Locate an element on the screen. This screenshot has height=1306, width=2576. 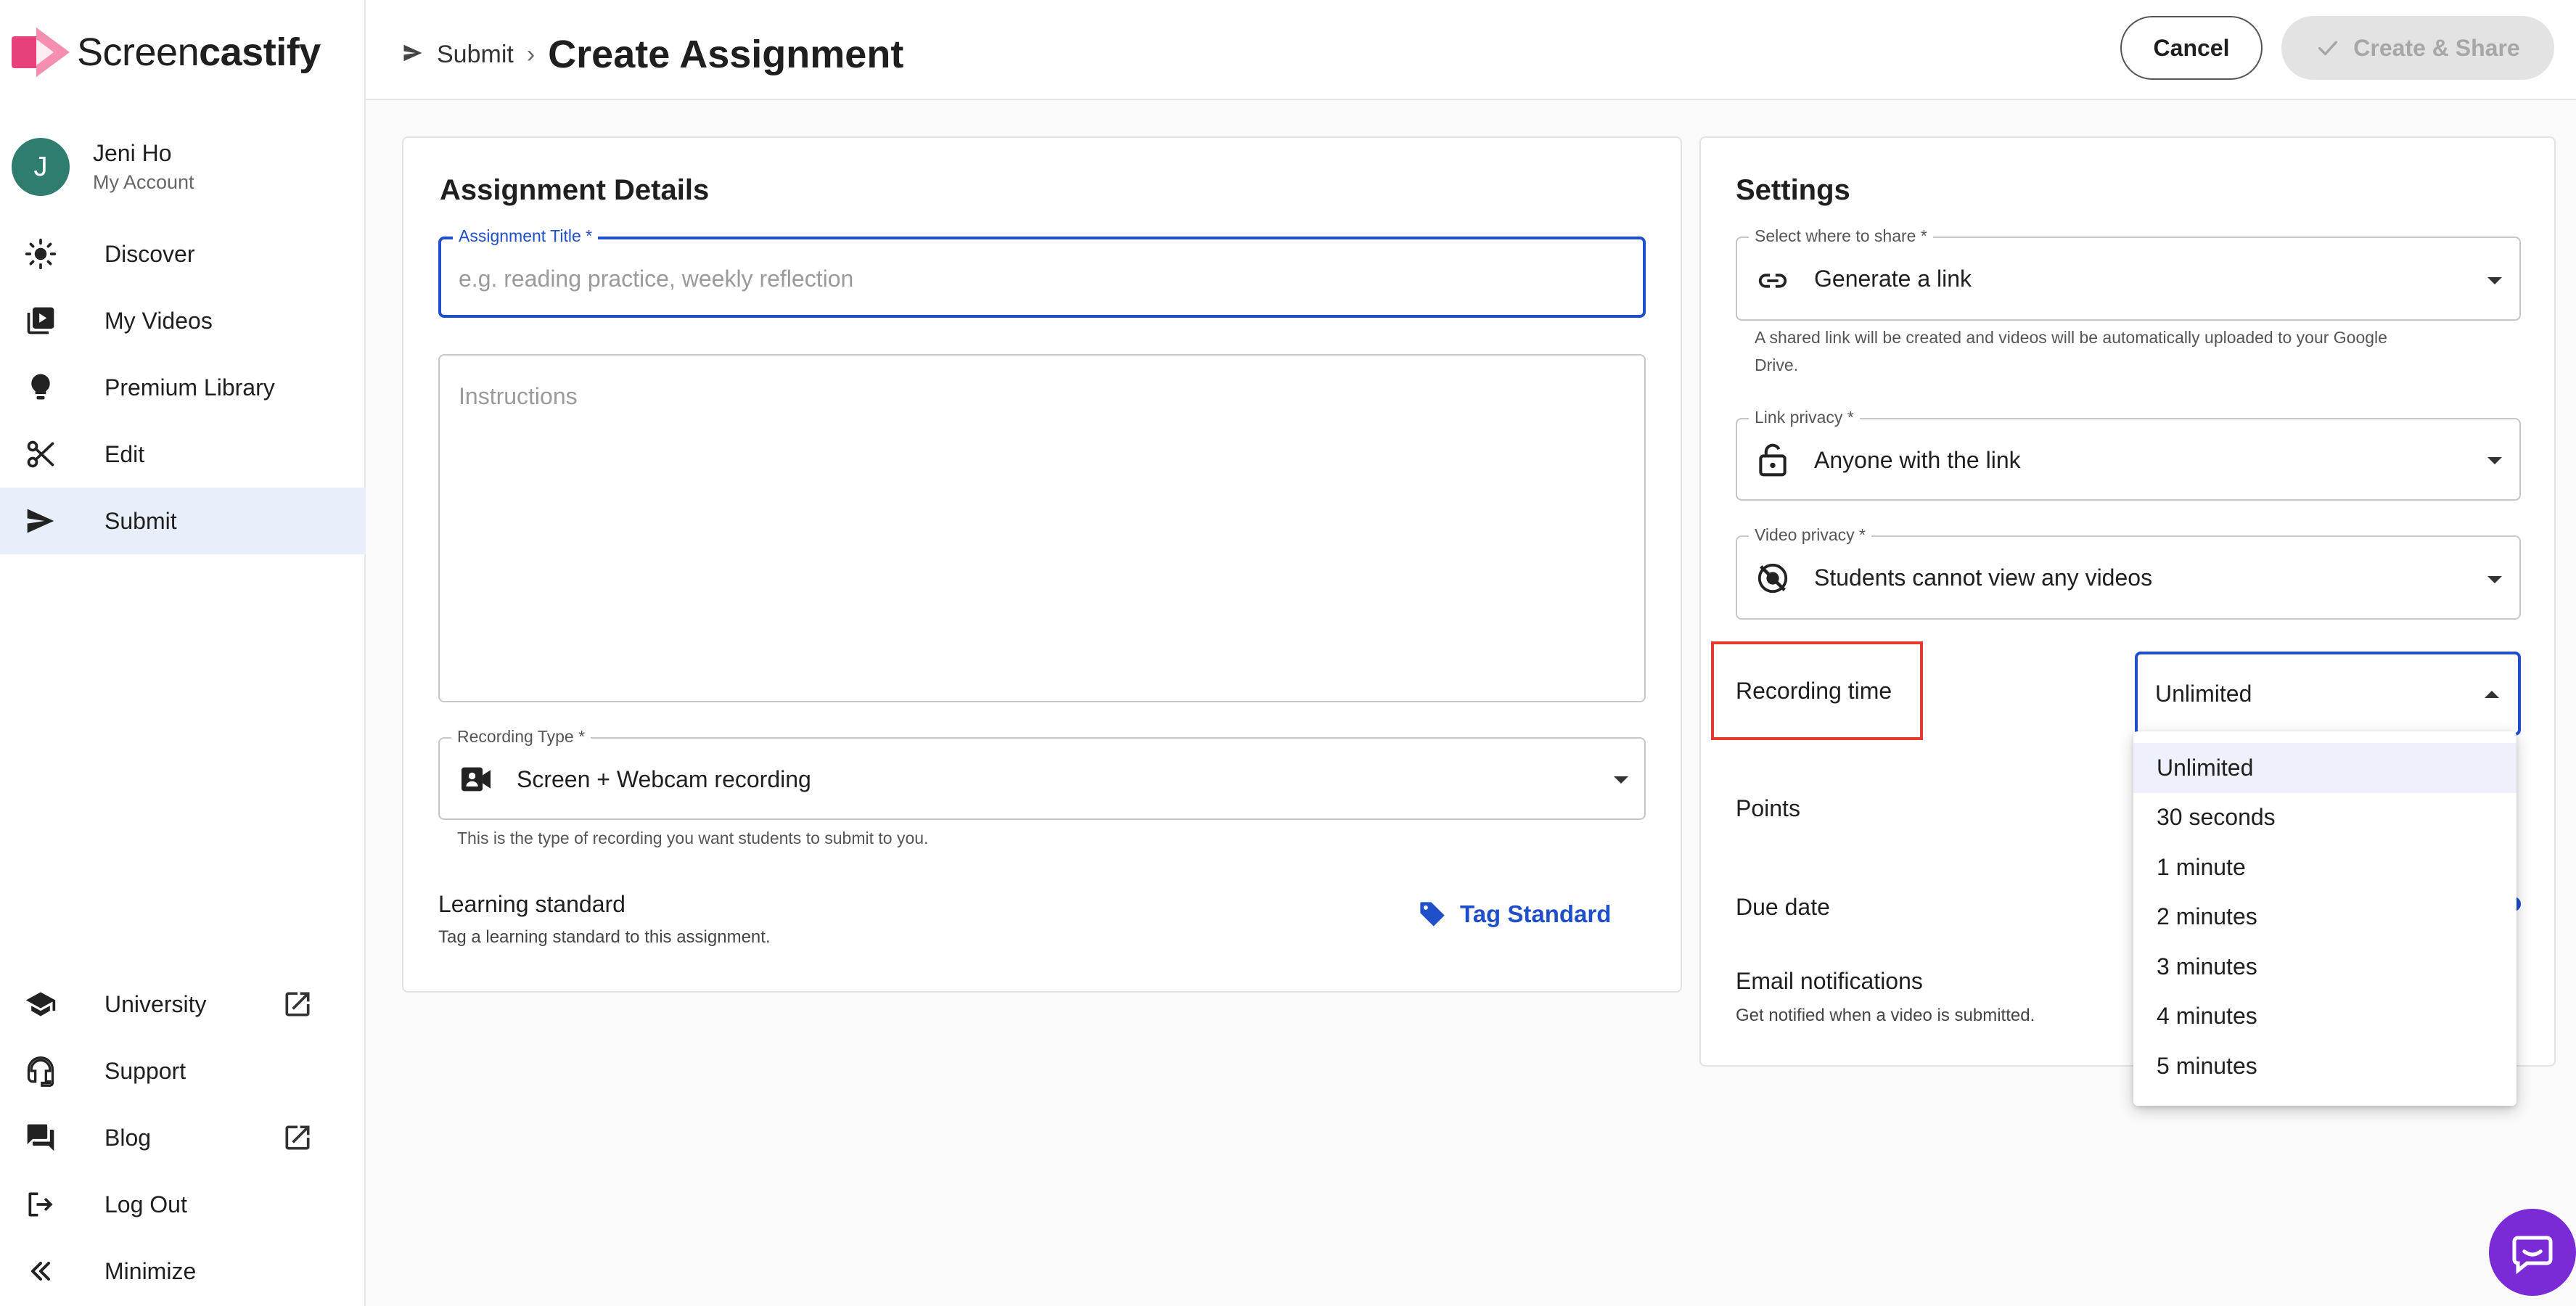
instructions-textarea: Instructions is located at coordinates (1042, 528).